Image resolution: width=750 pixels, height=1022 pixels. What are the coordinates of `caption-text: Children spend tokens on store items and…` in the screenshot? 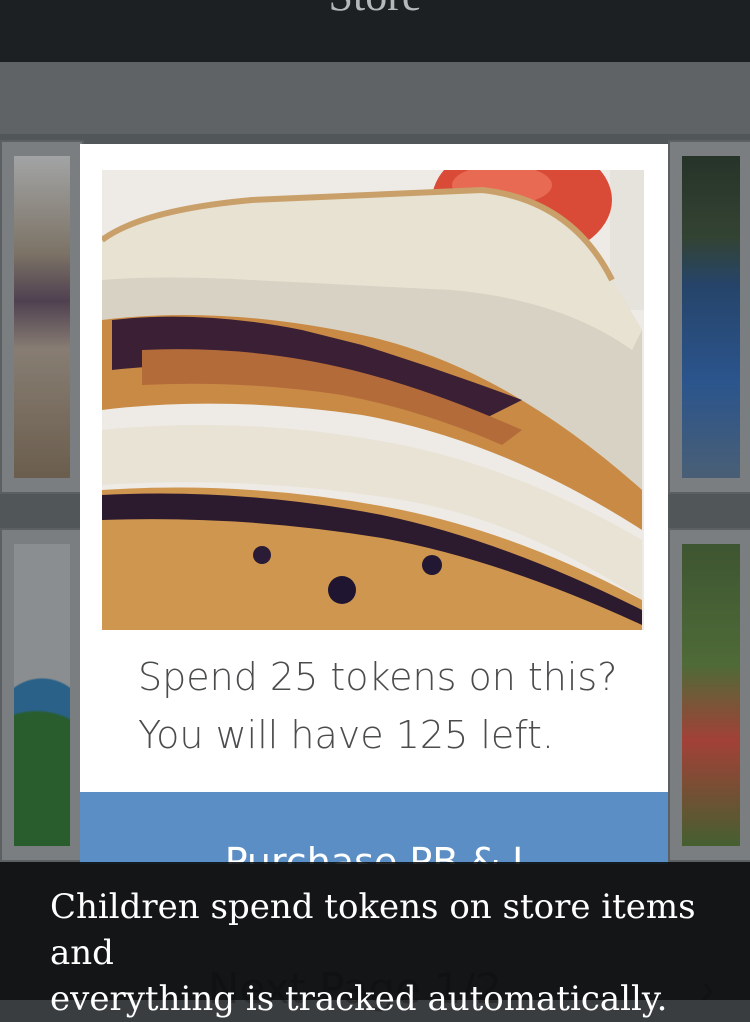 It's located at (390, 953).